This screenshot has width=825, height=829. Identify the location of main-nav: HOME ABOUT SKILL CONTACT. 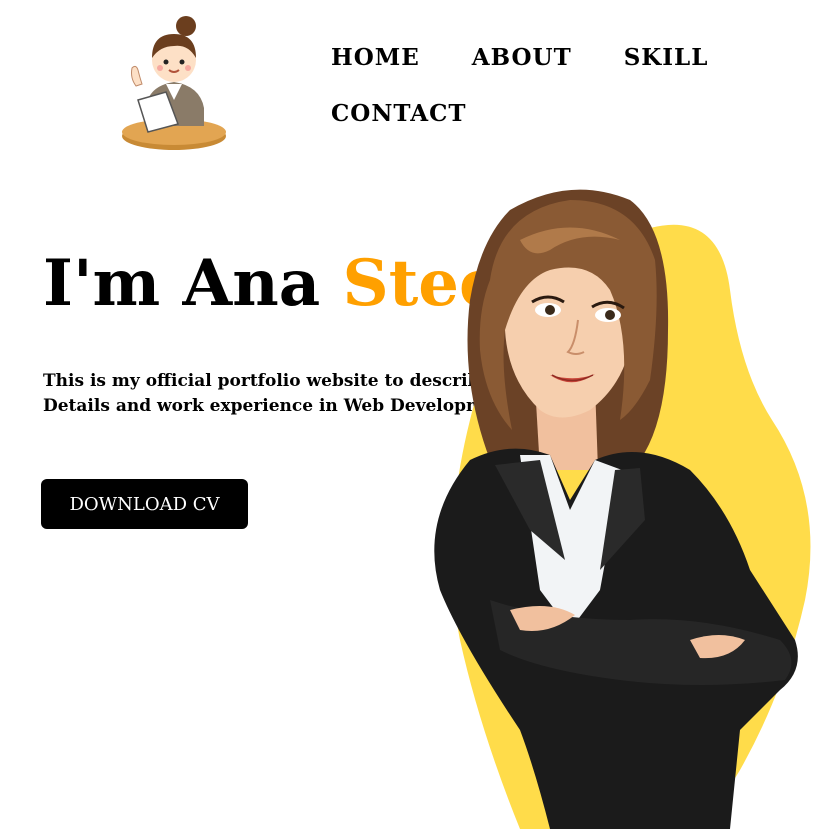
(541, 86).